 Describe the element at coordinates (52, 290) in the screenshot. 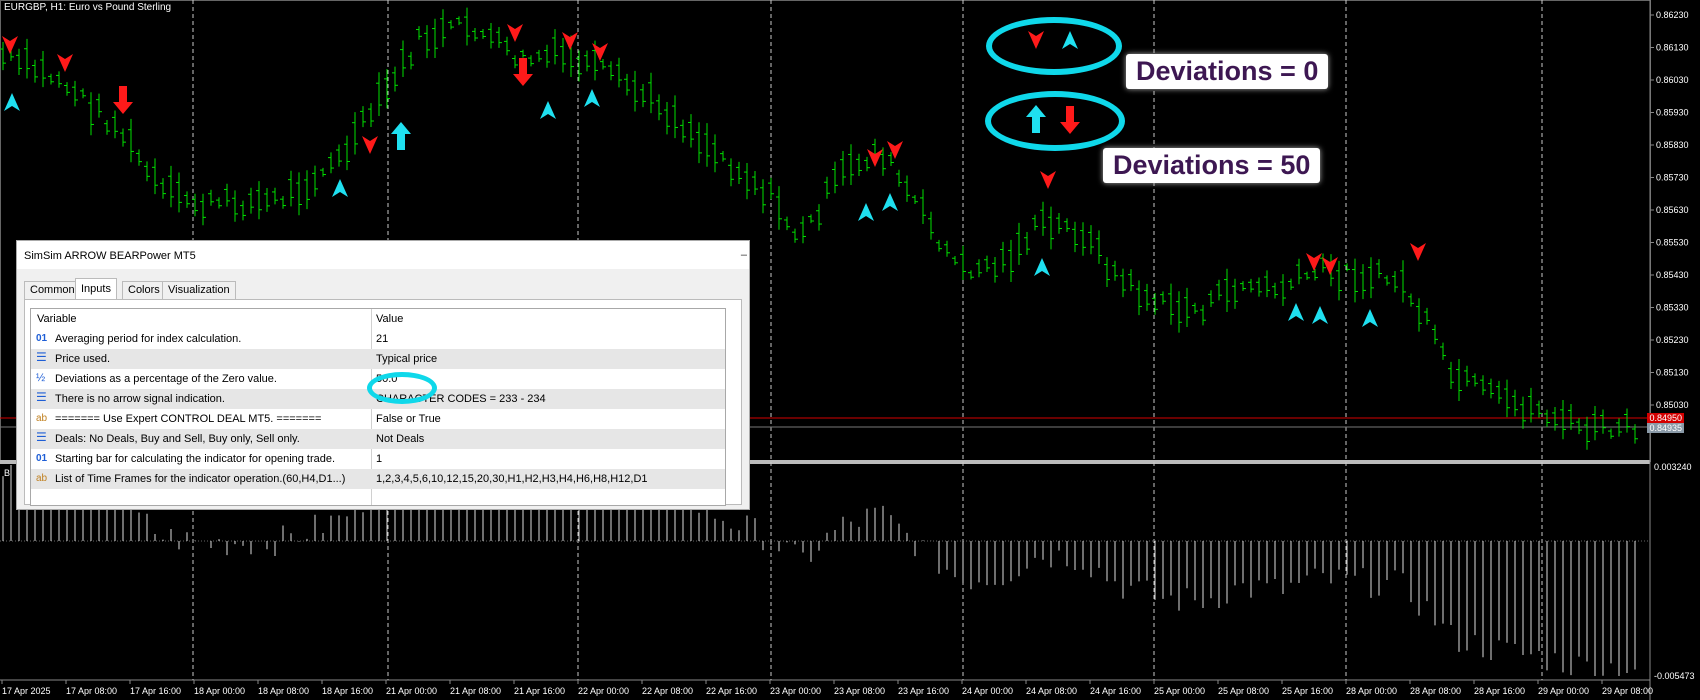

I see `tab-common: Common` at that location.